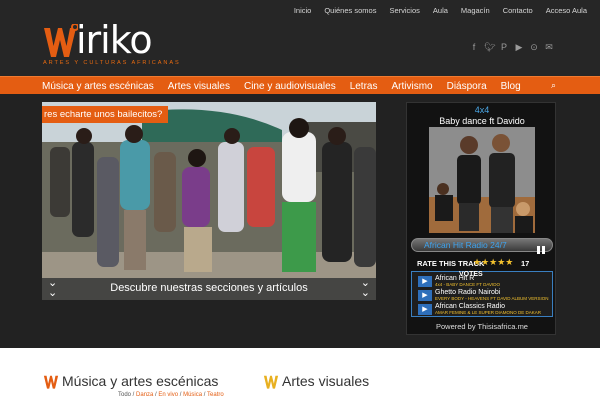  Describe the element at coordinates (364, 86) in the screenshot. I see `nav-letras: Letras` at that location.